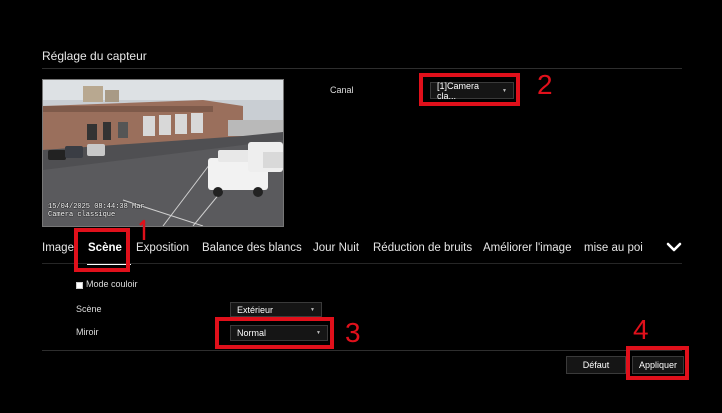 The image size is (722, 413). What do you see at coordinates (469, 89) in the screenshot?
I see `callout-box-channel` at bounding box center [469, 89].